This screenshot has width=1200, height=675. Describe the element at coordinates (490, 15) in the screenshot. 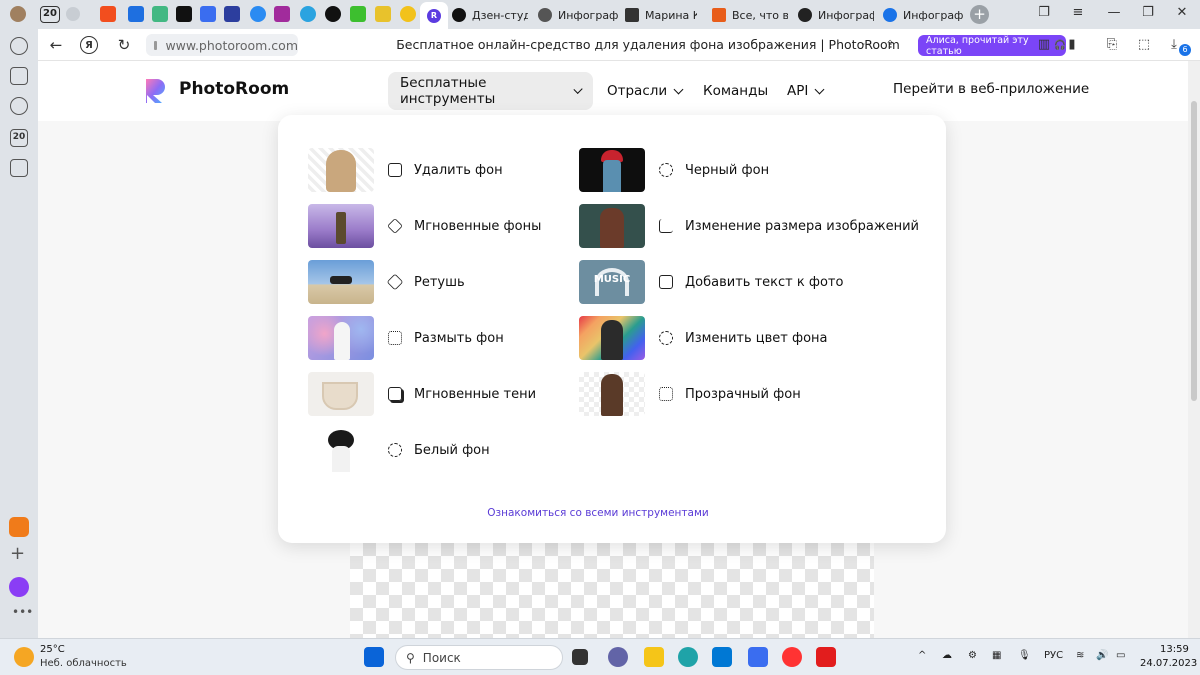

I see `tab-0: Дзен-студи` at that location.